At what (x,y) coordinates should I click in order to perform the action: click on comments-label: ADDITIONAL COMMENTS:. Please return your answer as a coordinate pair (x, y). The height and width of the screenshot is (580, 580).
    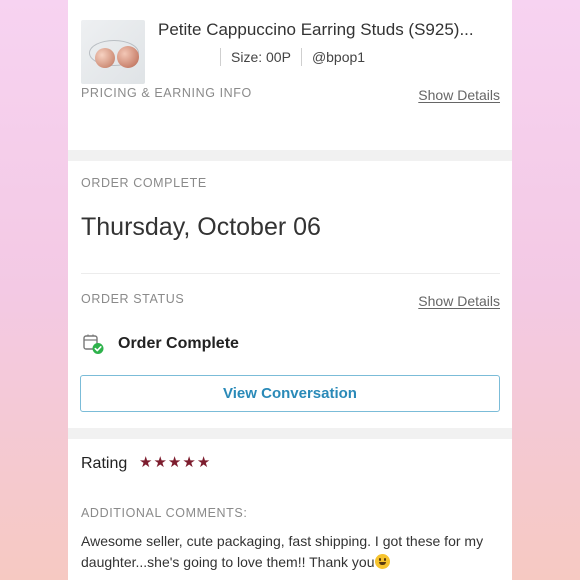
    Looking at the image, I should click on (164, 513).